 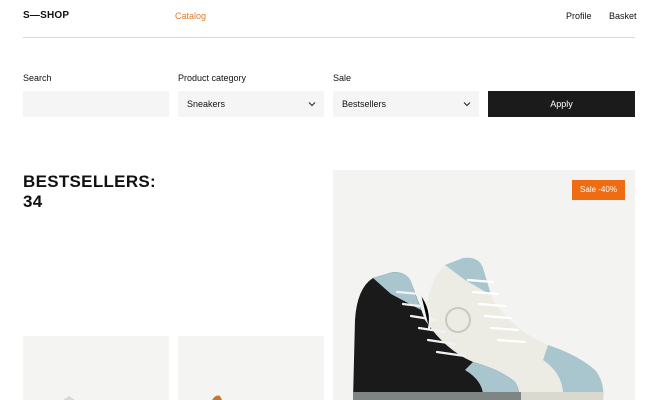 What do you see at coordinates (206, 104) in the screenshot?
I see `category-select-value: Sneakers` at bounding box center [206, 104].